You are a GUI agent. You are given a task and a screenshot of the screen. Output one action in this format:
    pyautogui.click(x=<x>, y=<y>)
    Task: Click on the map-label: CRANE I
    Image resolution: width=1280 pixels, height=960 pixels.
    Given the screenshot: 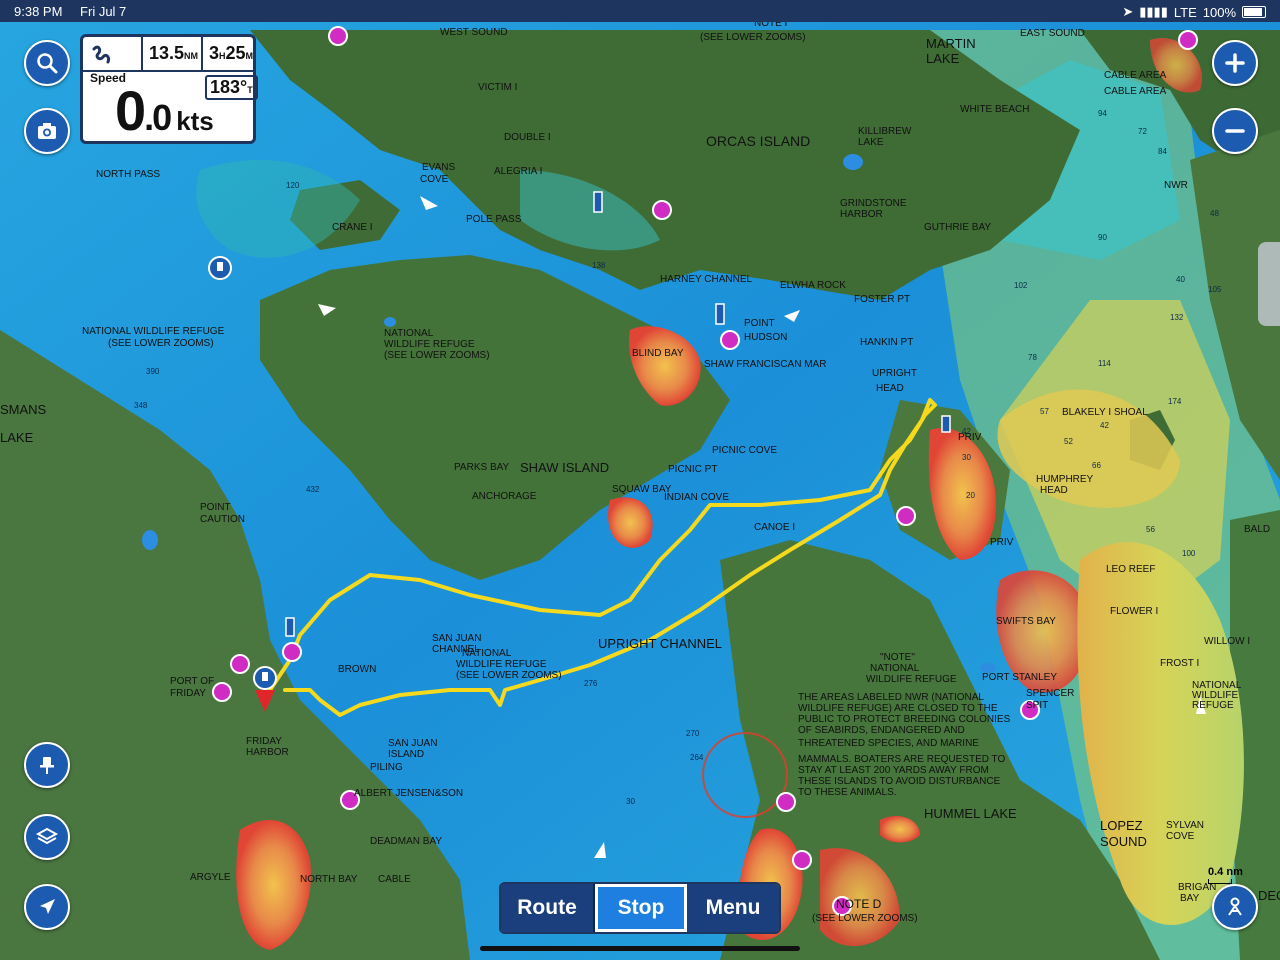 What is the action you would take?
    pyautogui.click(x=352, y=227)
    